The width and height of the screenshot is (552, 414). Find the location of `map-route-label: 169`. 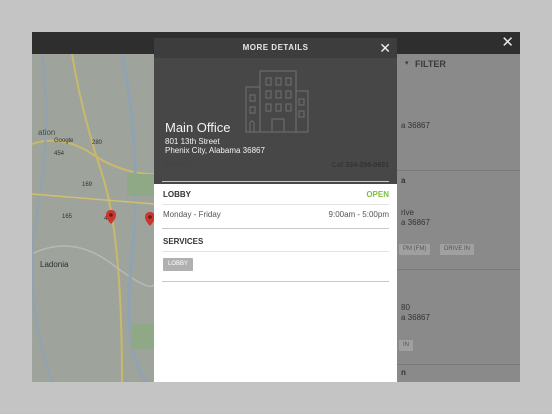

map-route-label: 169 is located at coordinates (87, 185).